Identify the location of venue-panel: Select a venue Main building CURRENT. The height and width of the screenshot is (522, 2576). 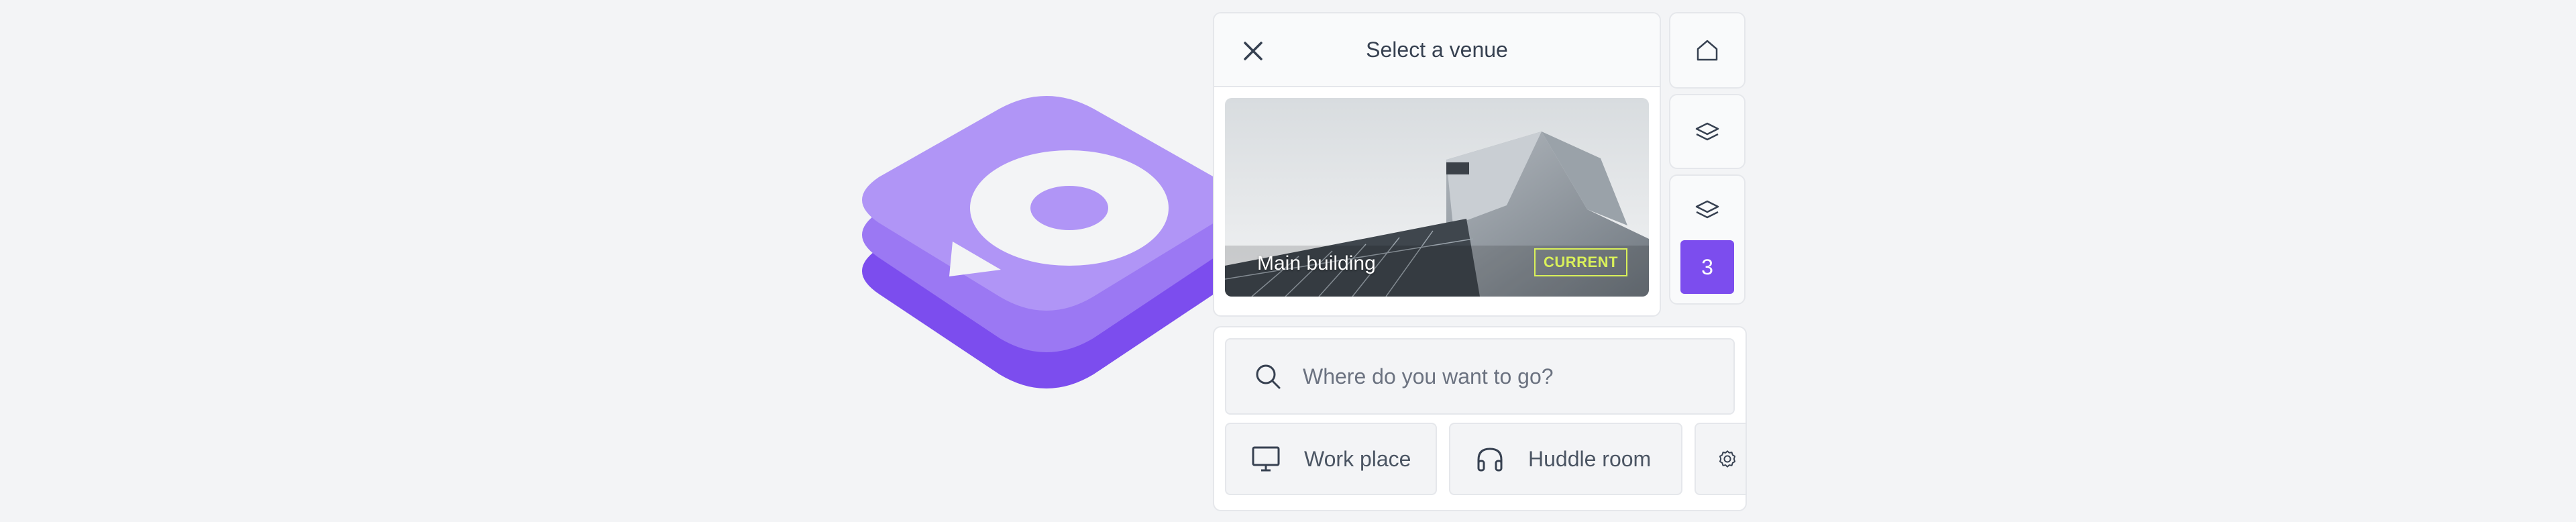
(1437, 164).